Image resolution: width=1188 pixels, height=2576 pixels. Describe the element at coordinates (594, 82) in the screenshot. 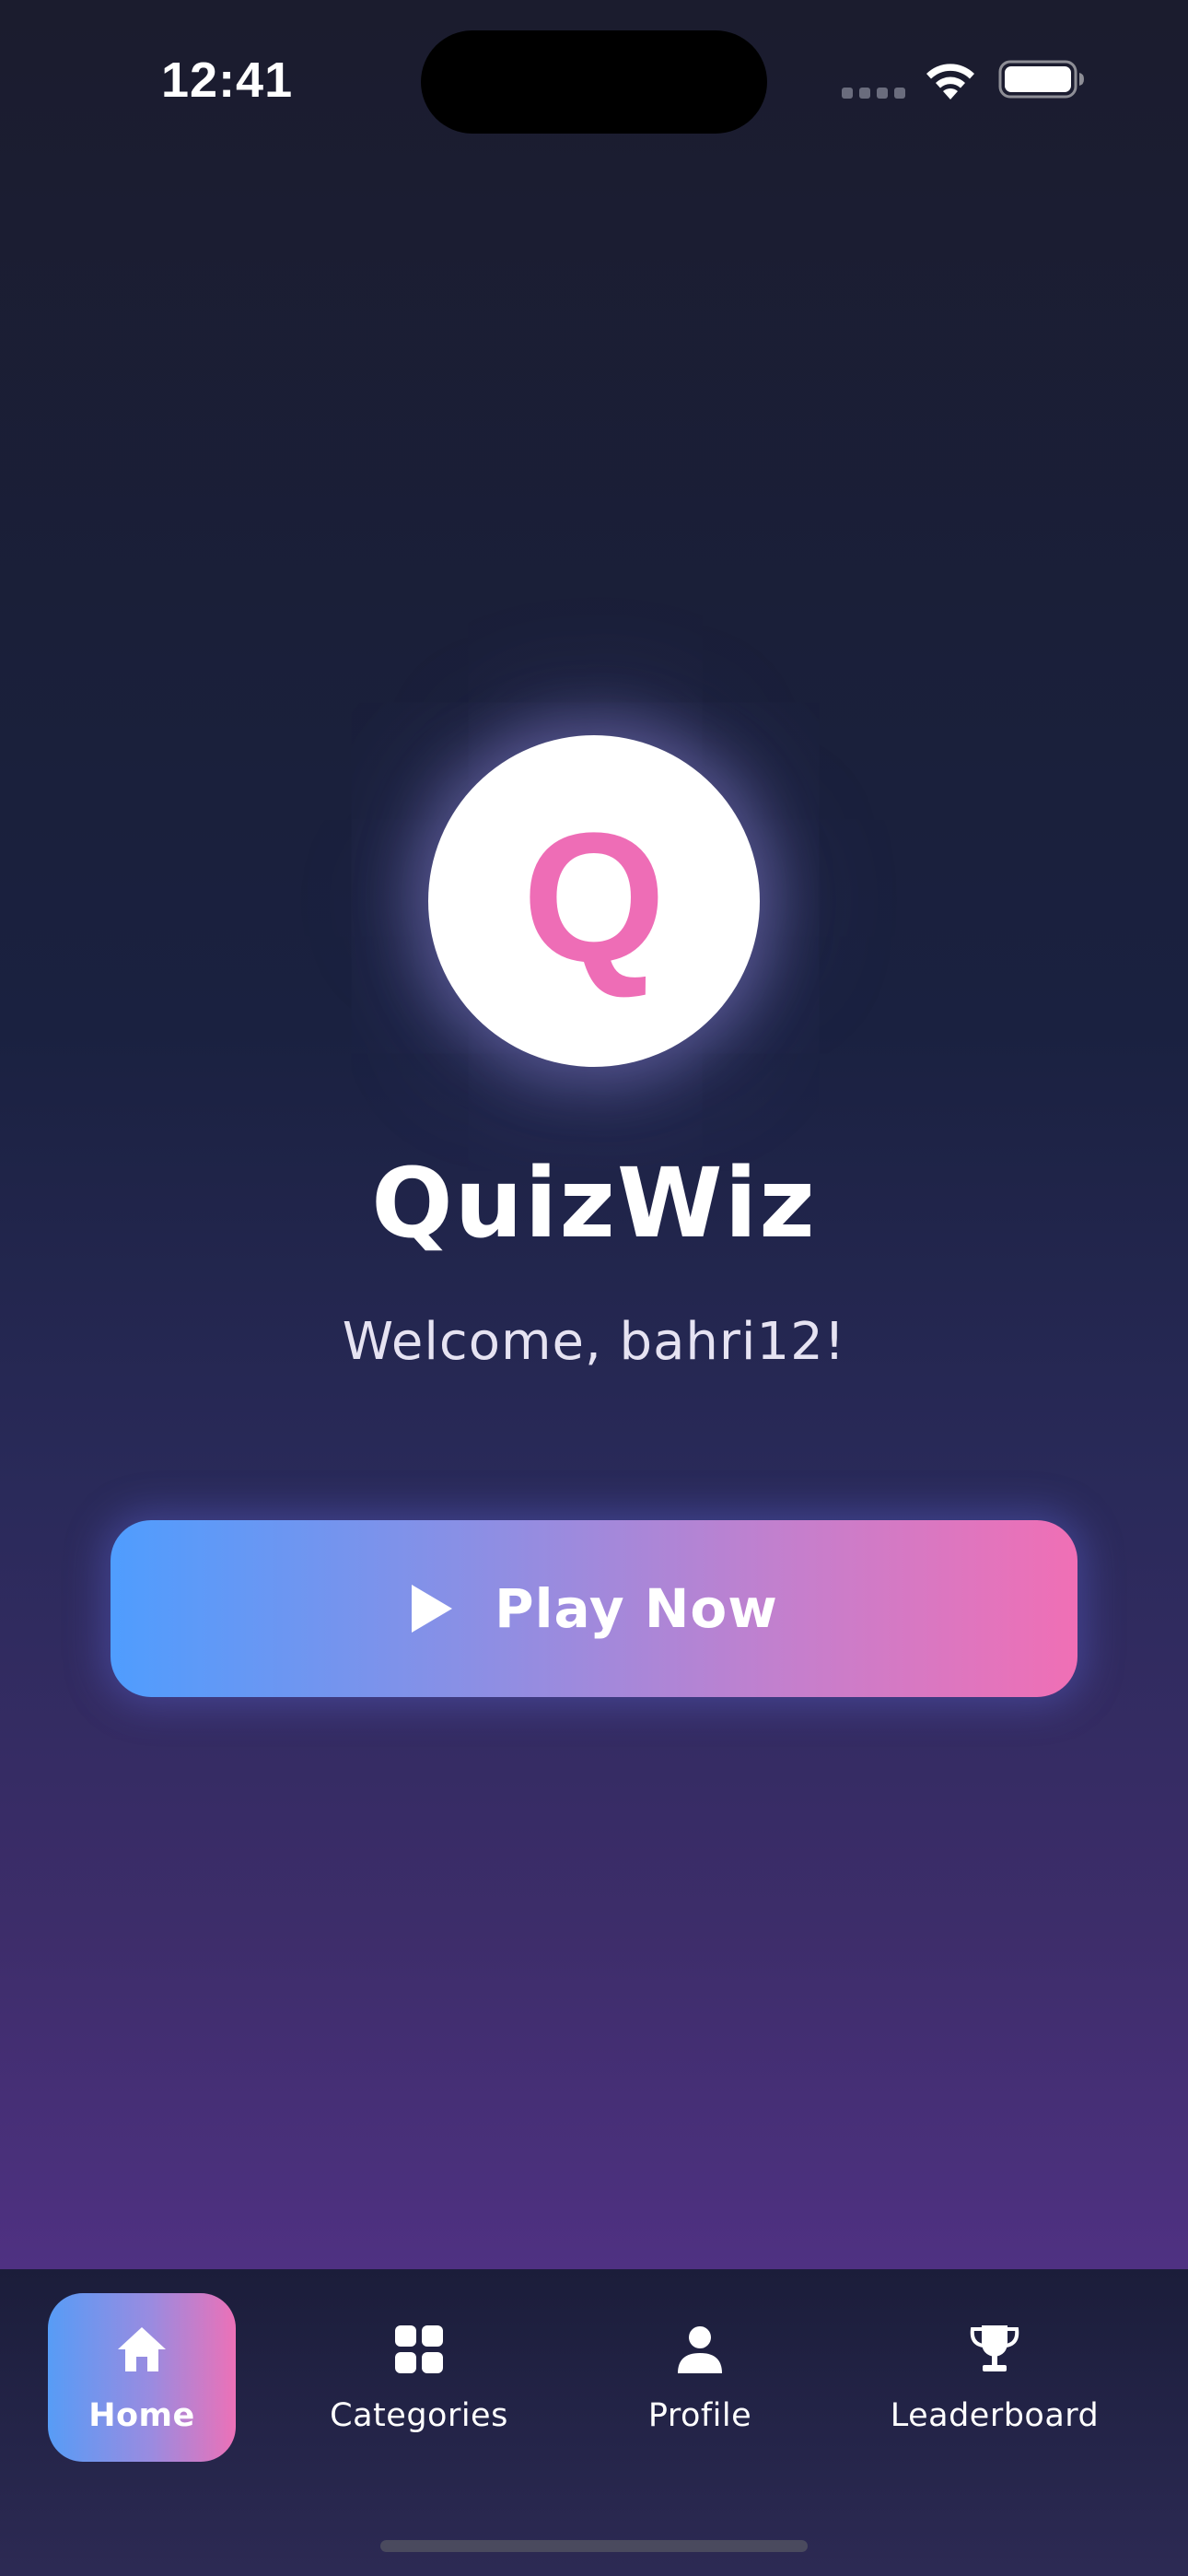

I see `dynamic-island` at that location.